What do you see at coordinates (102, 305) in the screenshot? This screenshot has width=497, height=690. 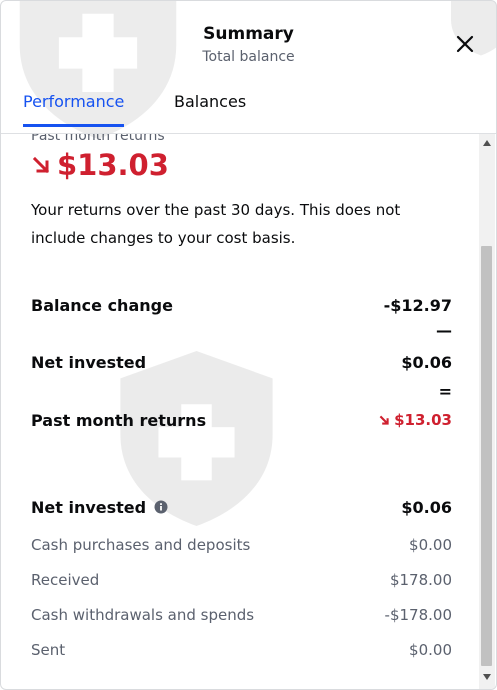 I see `row-label: Balance change` at bounding box center [102, 305].